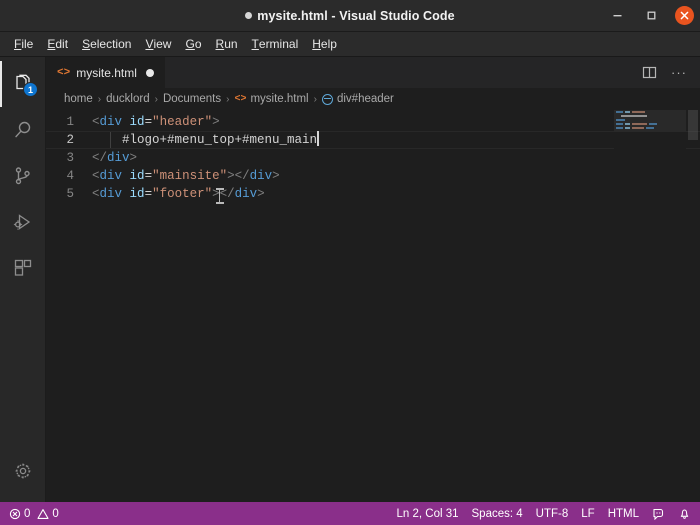  Describe the element at coordinates (373, 140) in the screenshot. I see `code-line-active: 2 #logo+#menu_top+#menu_main` at that location.